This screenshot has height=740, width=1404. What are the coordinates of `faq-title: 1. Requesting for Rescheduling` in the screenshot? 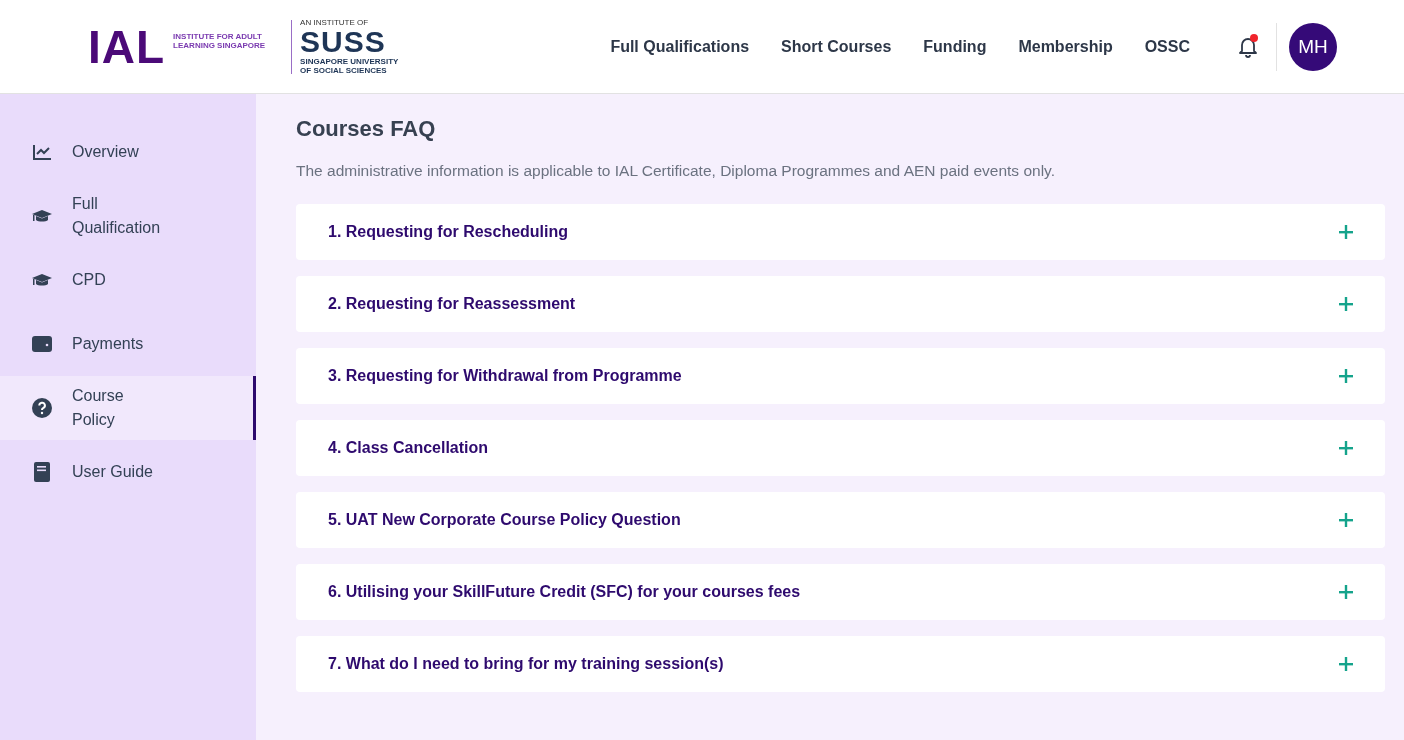 It's located at (448, 232).